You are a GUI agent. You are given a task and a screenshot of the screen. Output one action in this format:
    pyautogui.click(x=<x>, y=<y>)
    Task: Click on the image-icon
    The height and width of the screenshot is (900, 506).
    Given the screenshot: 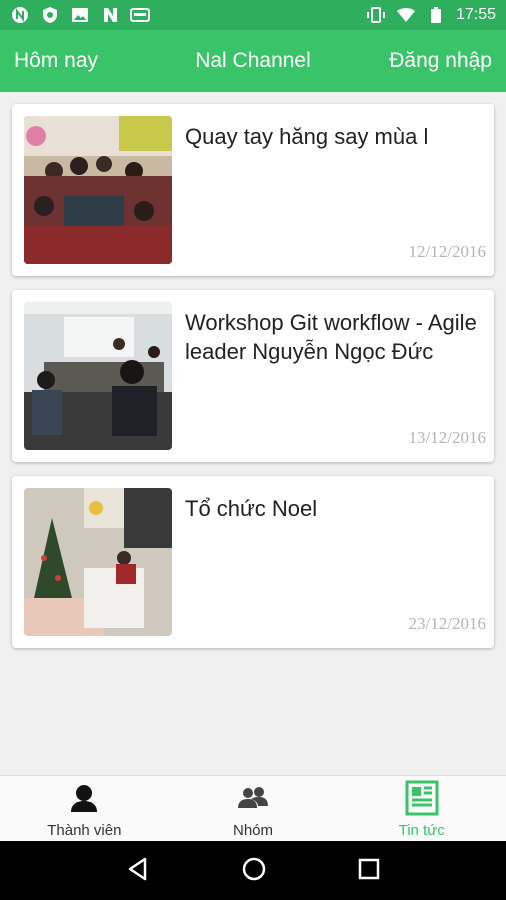 What is the action you would take?
    pyautogui.click(x=80, y=15)
    